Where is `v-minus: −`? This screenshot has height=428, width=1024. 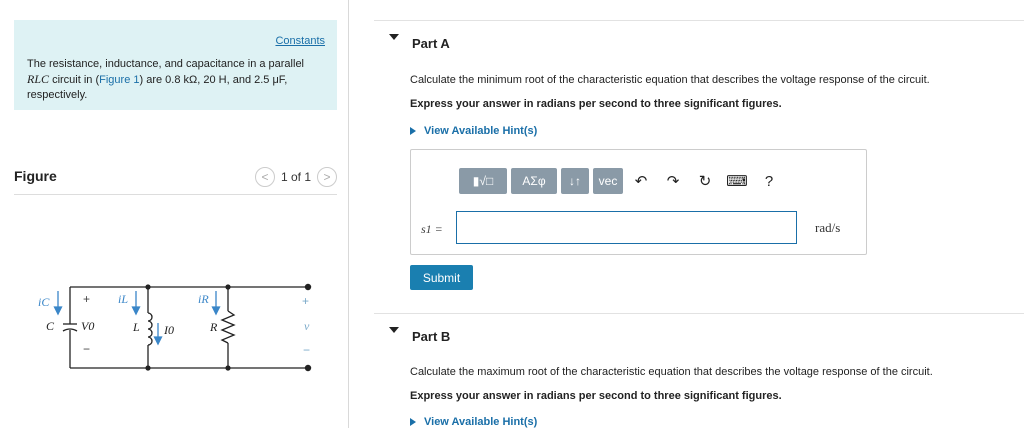 v-minus: − is located at coordinates (306, 350).